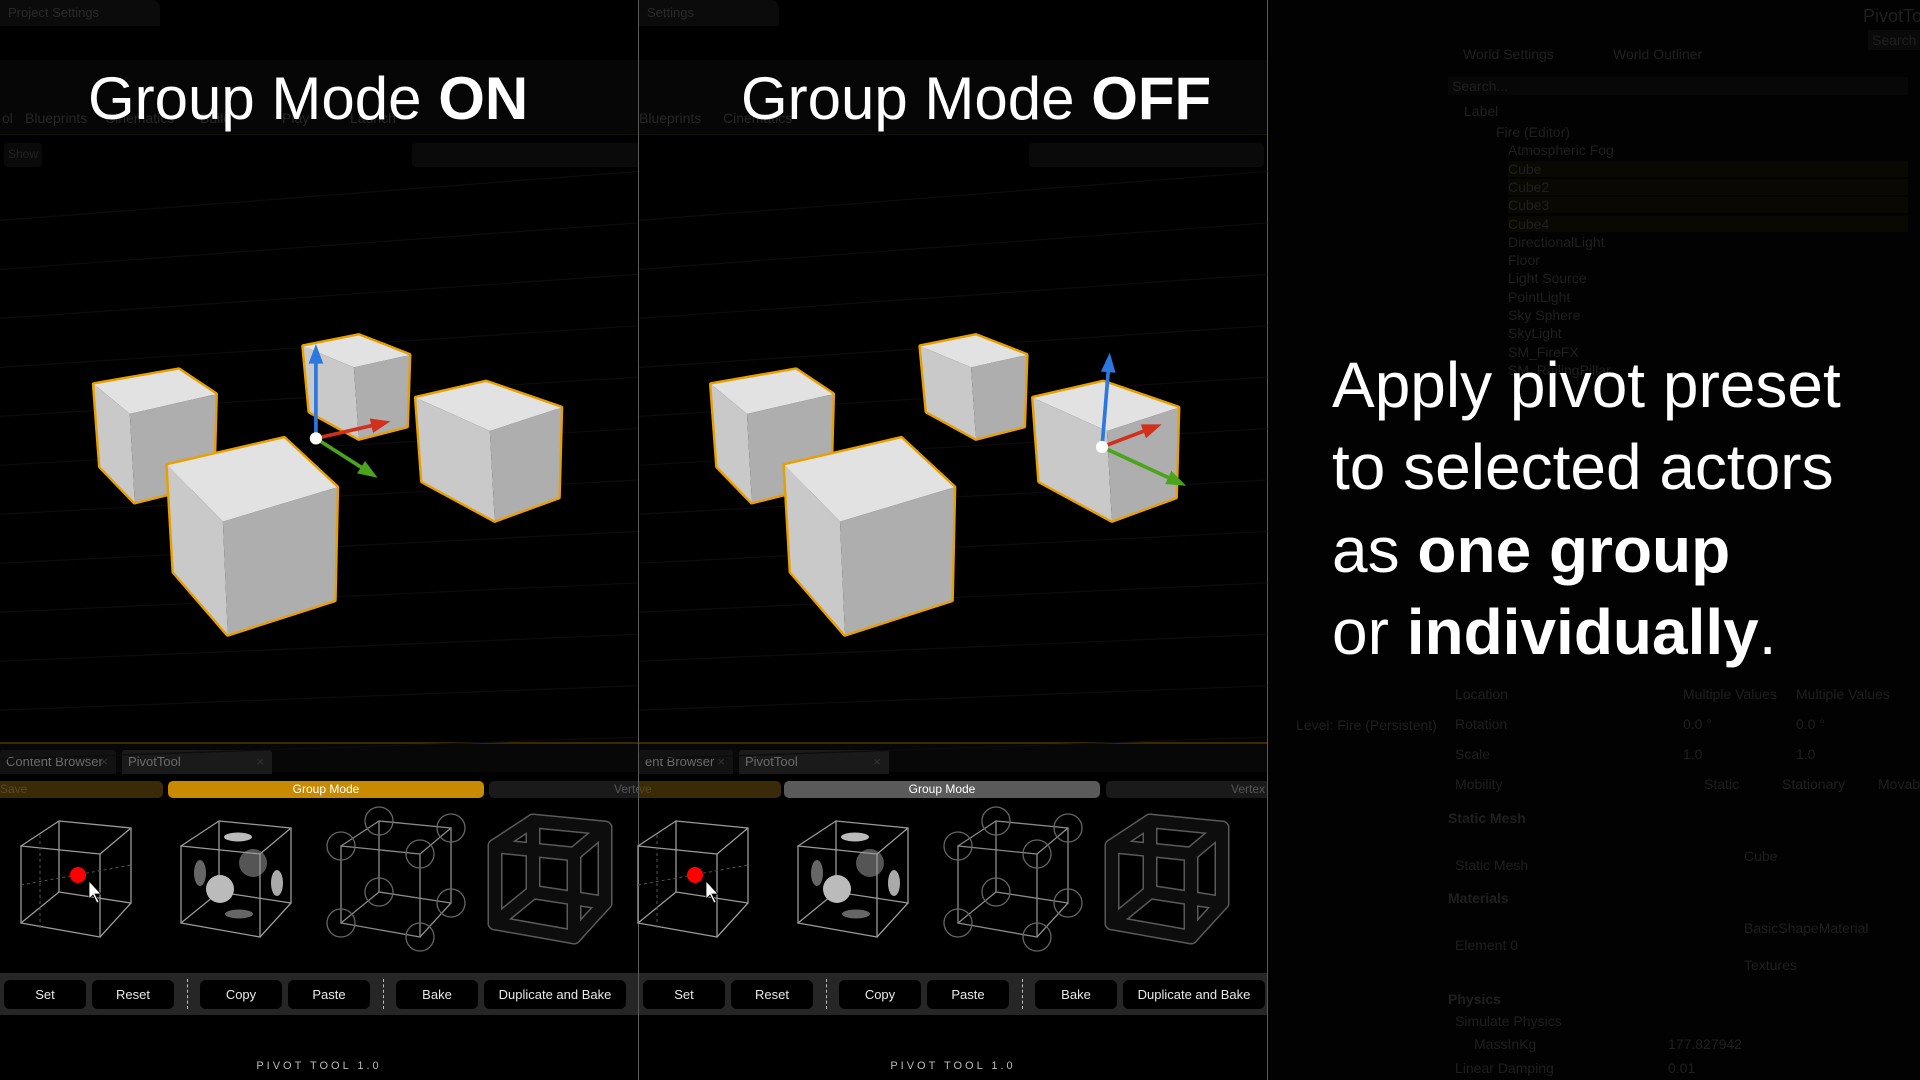 Image resolution: width=1920 pixels, height=1080 pixels. I want to click on pivot-preset-icons, so click(625, 879).